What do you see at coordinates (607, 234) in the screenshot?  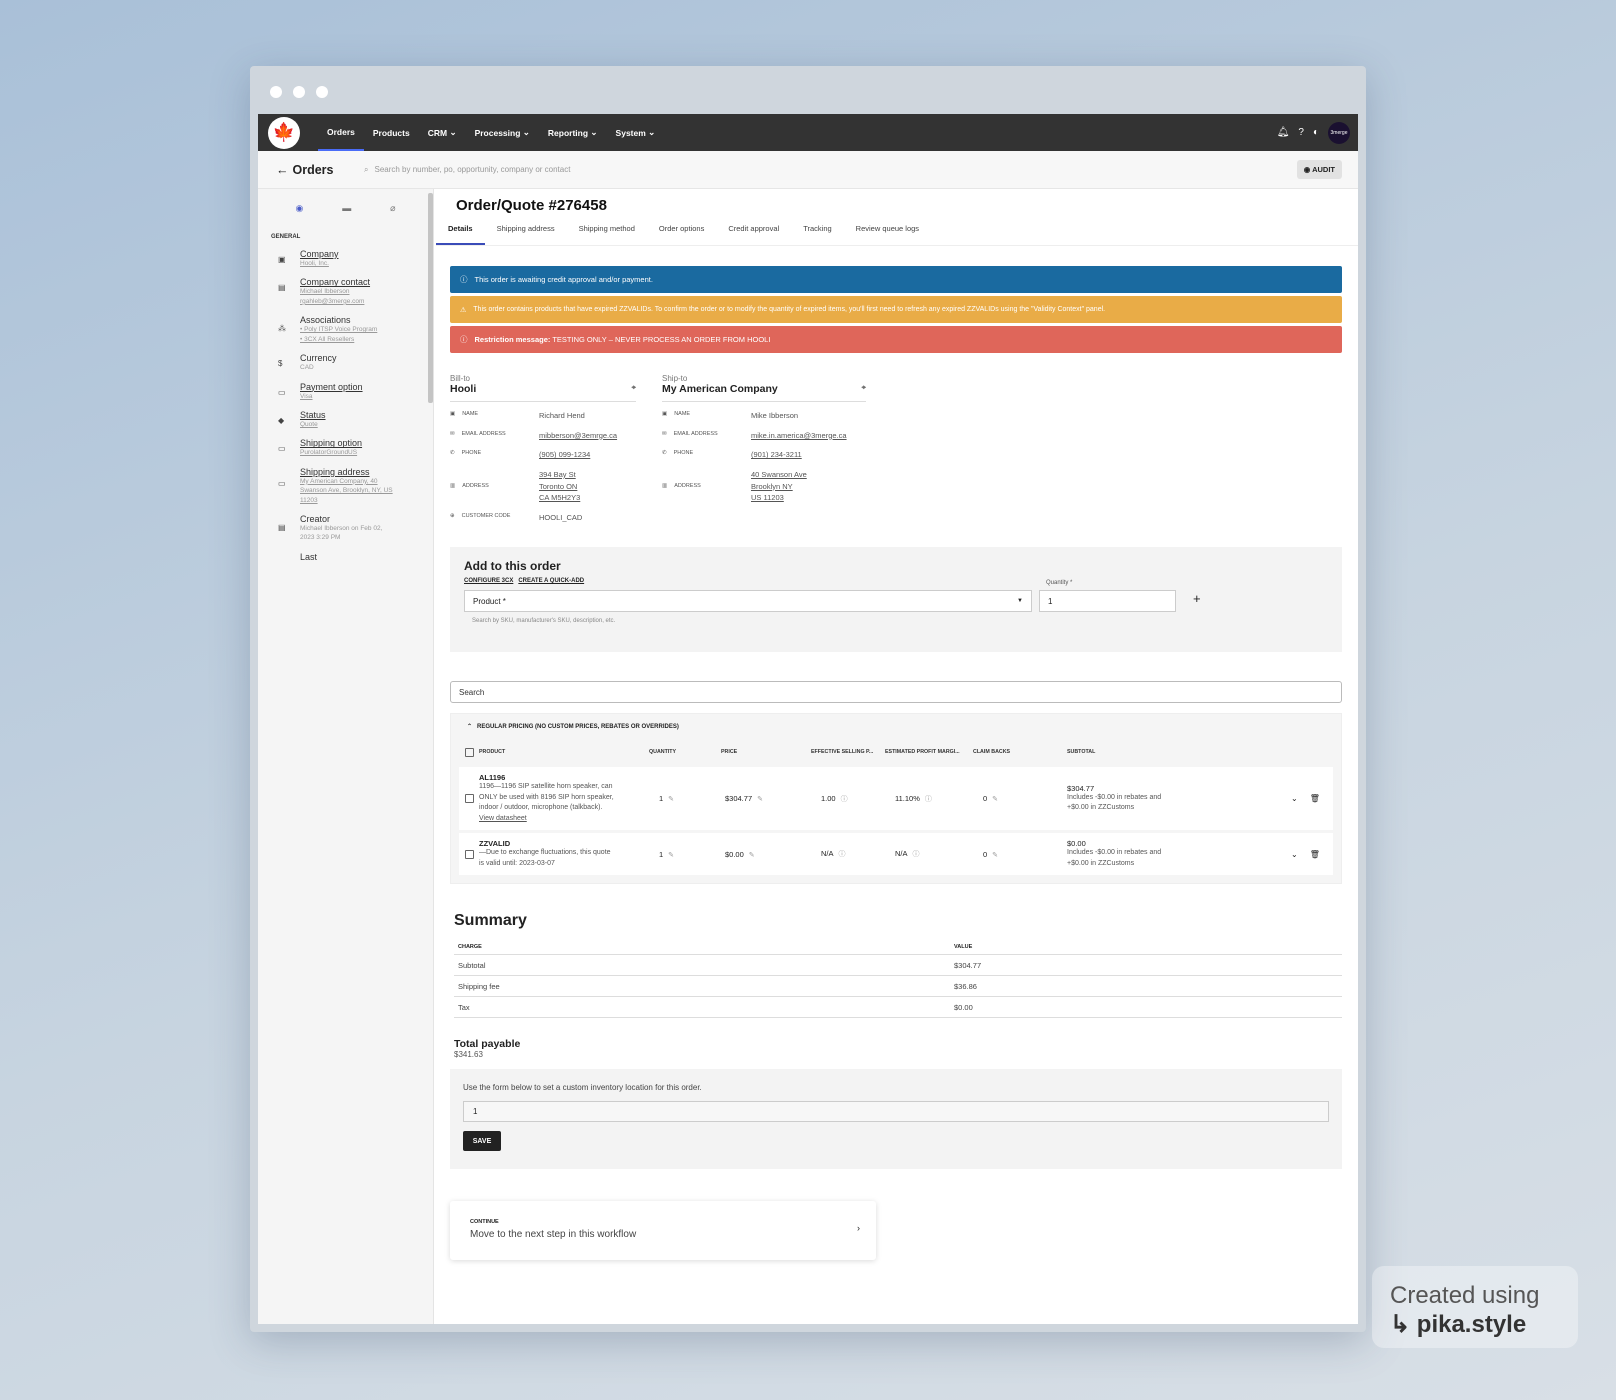 I see `tab-shipping-method: Shipping method` at bounding box center [607, 234].